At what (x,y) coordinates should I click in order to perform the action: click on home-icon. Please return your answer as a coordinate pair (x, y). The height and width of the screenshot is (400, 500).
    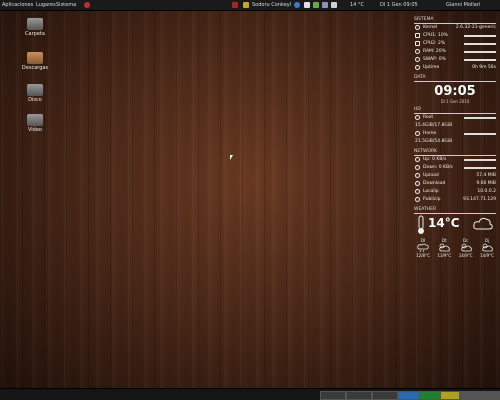
    Looking at the image, I should click on (417, 133).